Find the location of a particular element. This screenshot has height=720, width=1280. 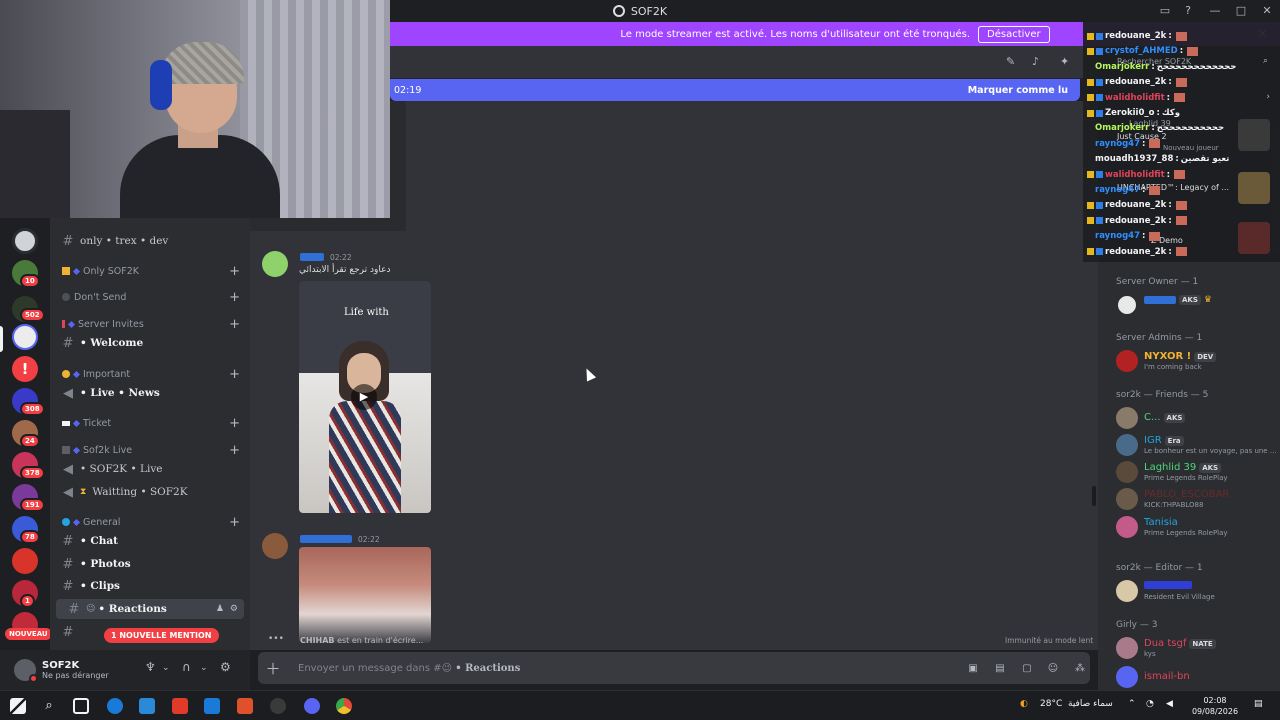

settings-icon: ⚙ is located at coordinates (225, 667).